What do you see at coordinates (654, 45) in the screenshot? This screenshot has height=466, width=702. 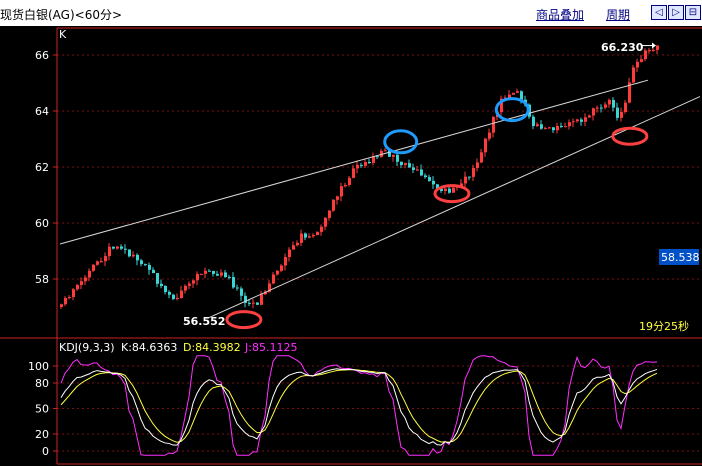 I see `high-arrow-head` at bounding box center [654, 45].